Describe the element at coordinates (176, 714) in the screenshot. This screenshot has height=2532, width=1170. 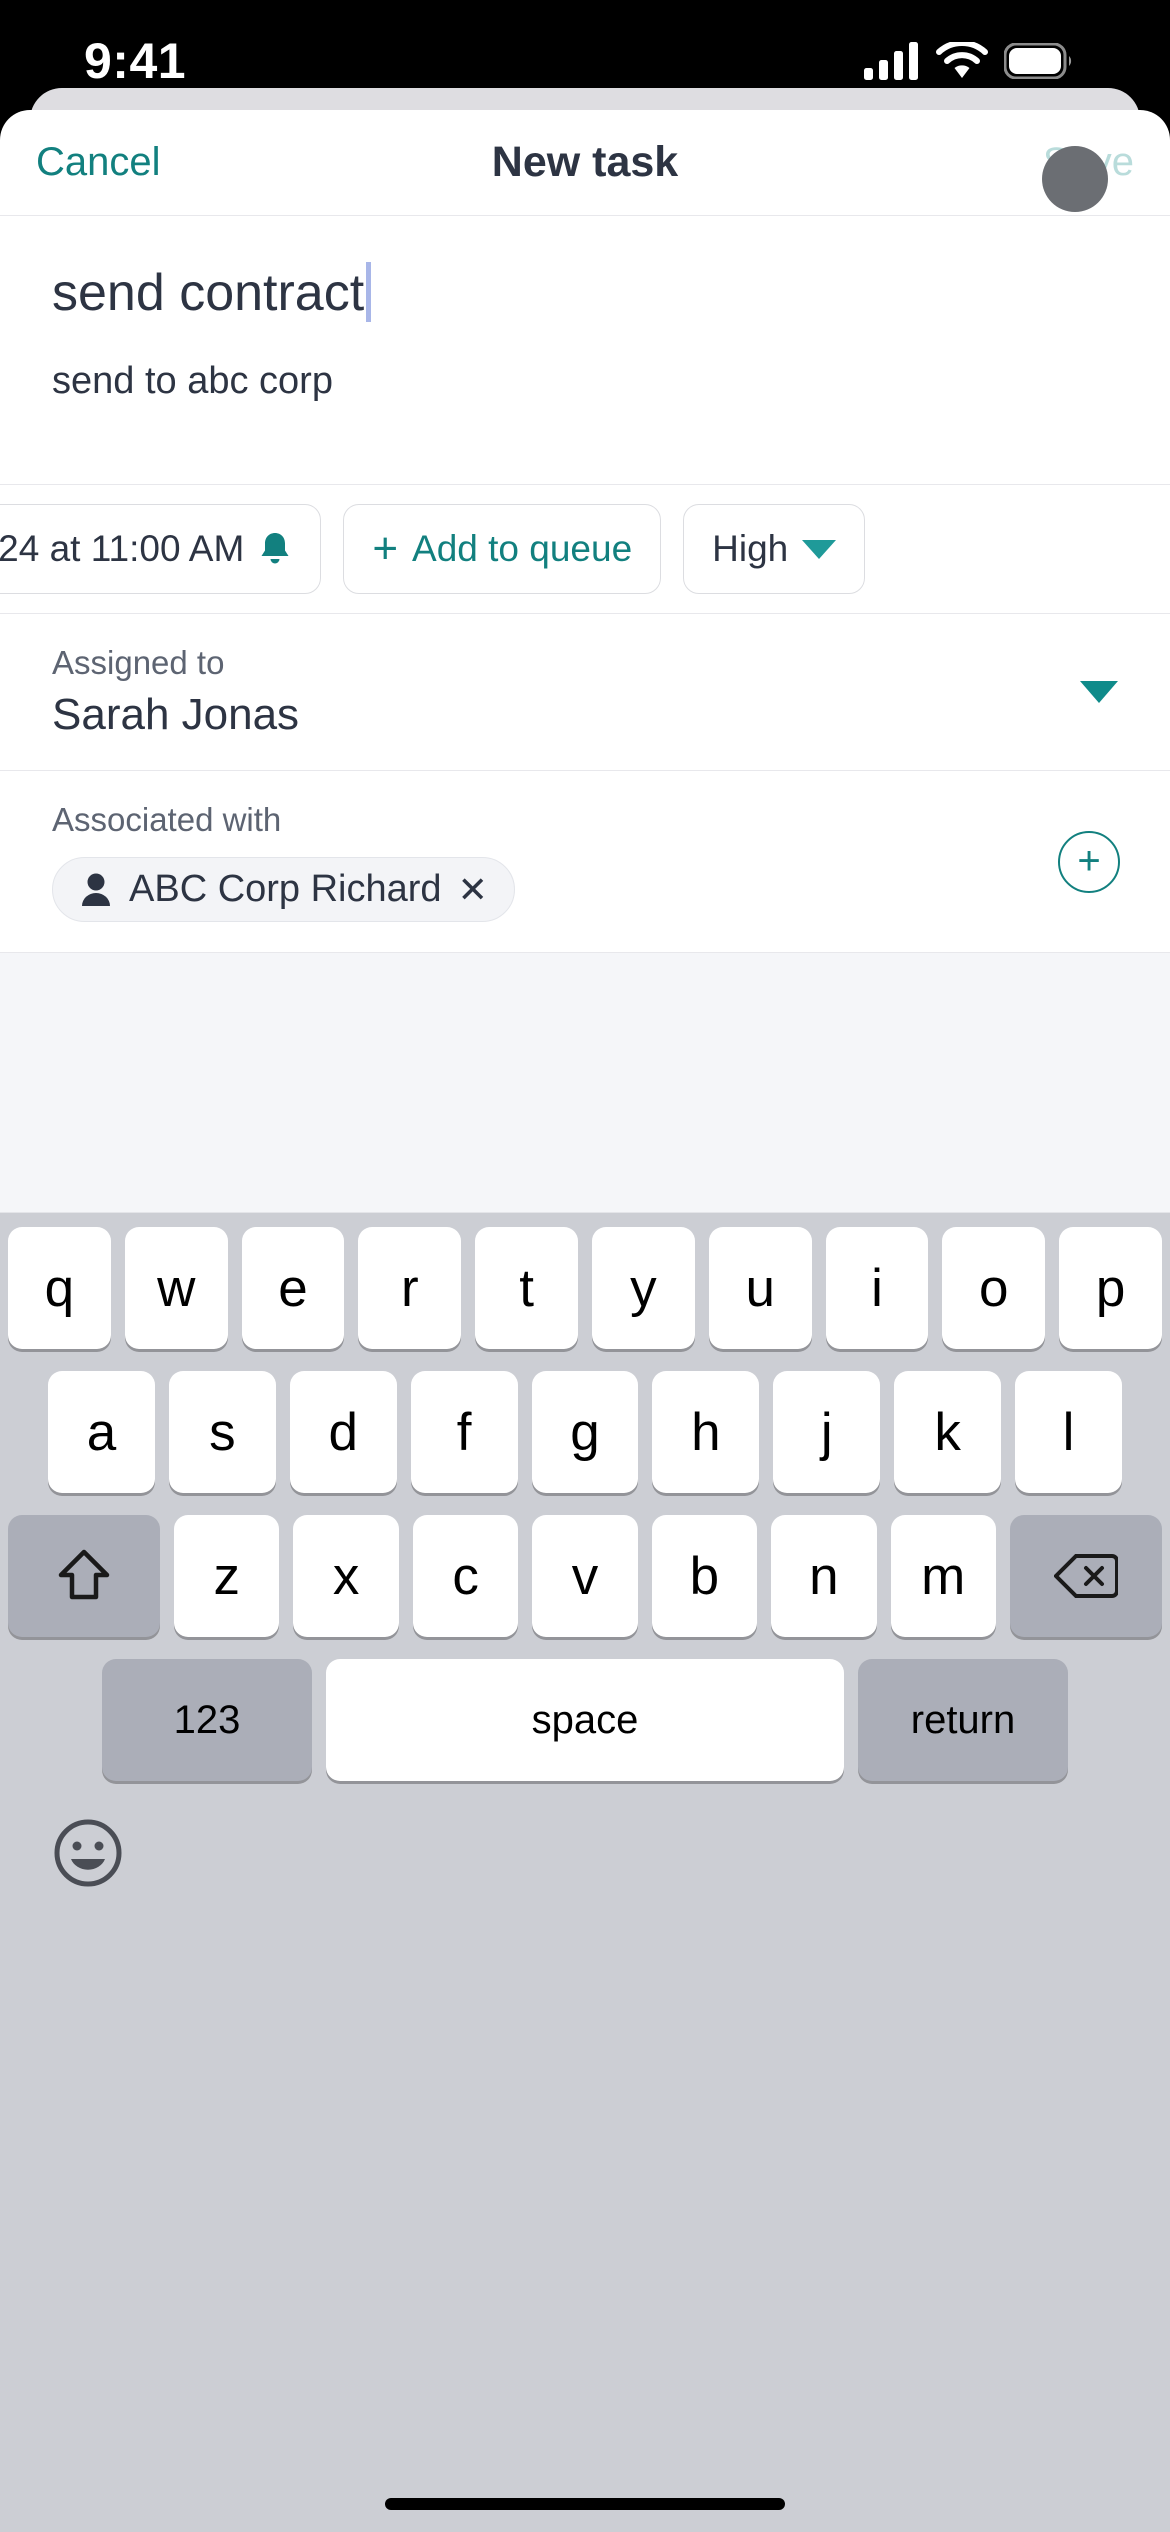
I see `assigned-to-value: Sarah Jonas` at that location.